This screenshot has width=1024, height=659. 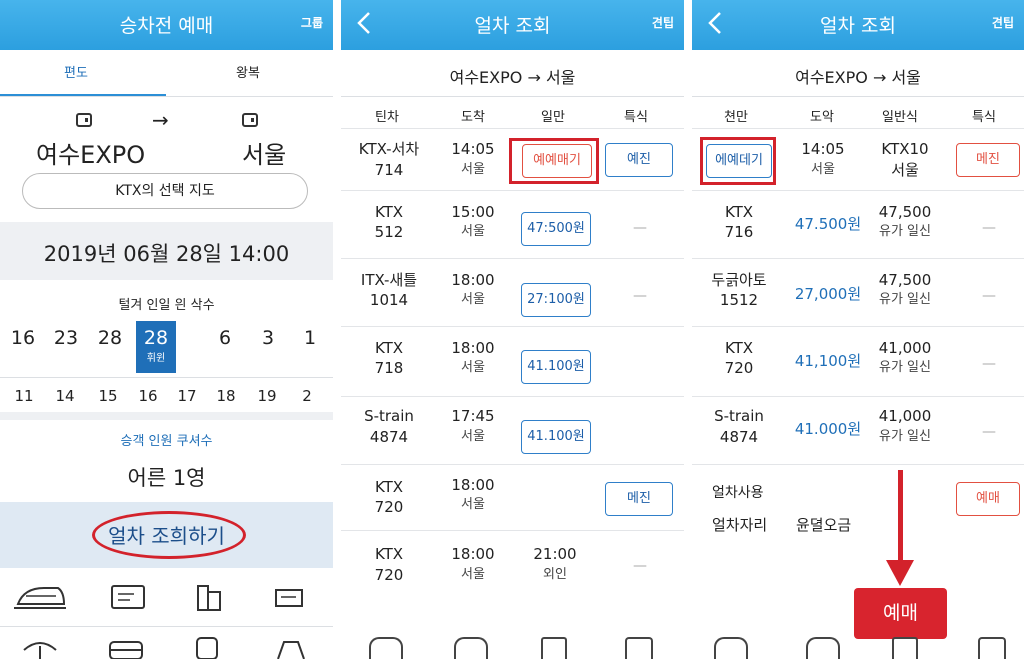 I want to click on fare-label: 윤뎔오금, so click(x=824, y=525).